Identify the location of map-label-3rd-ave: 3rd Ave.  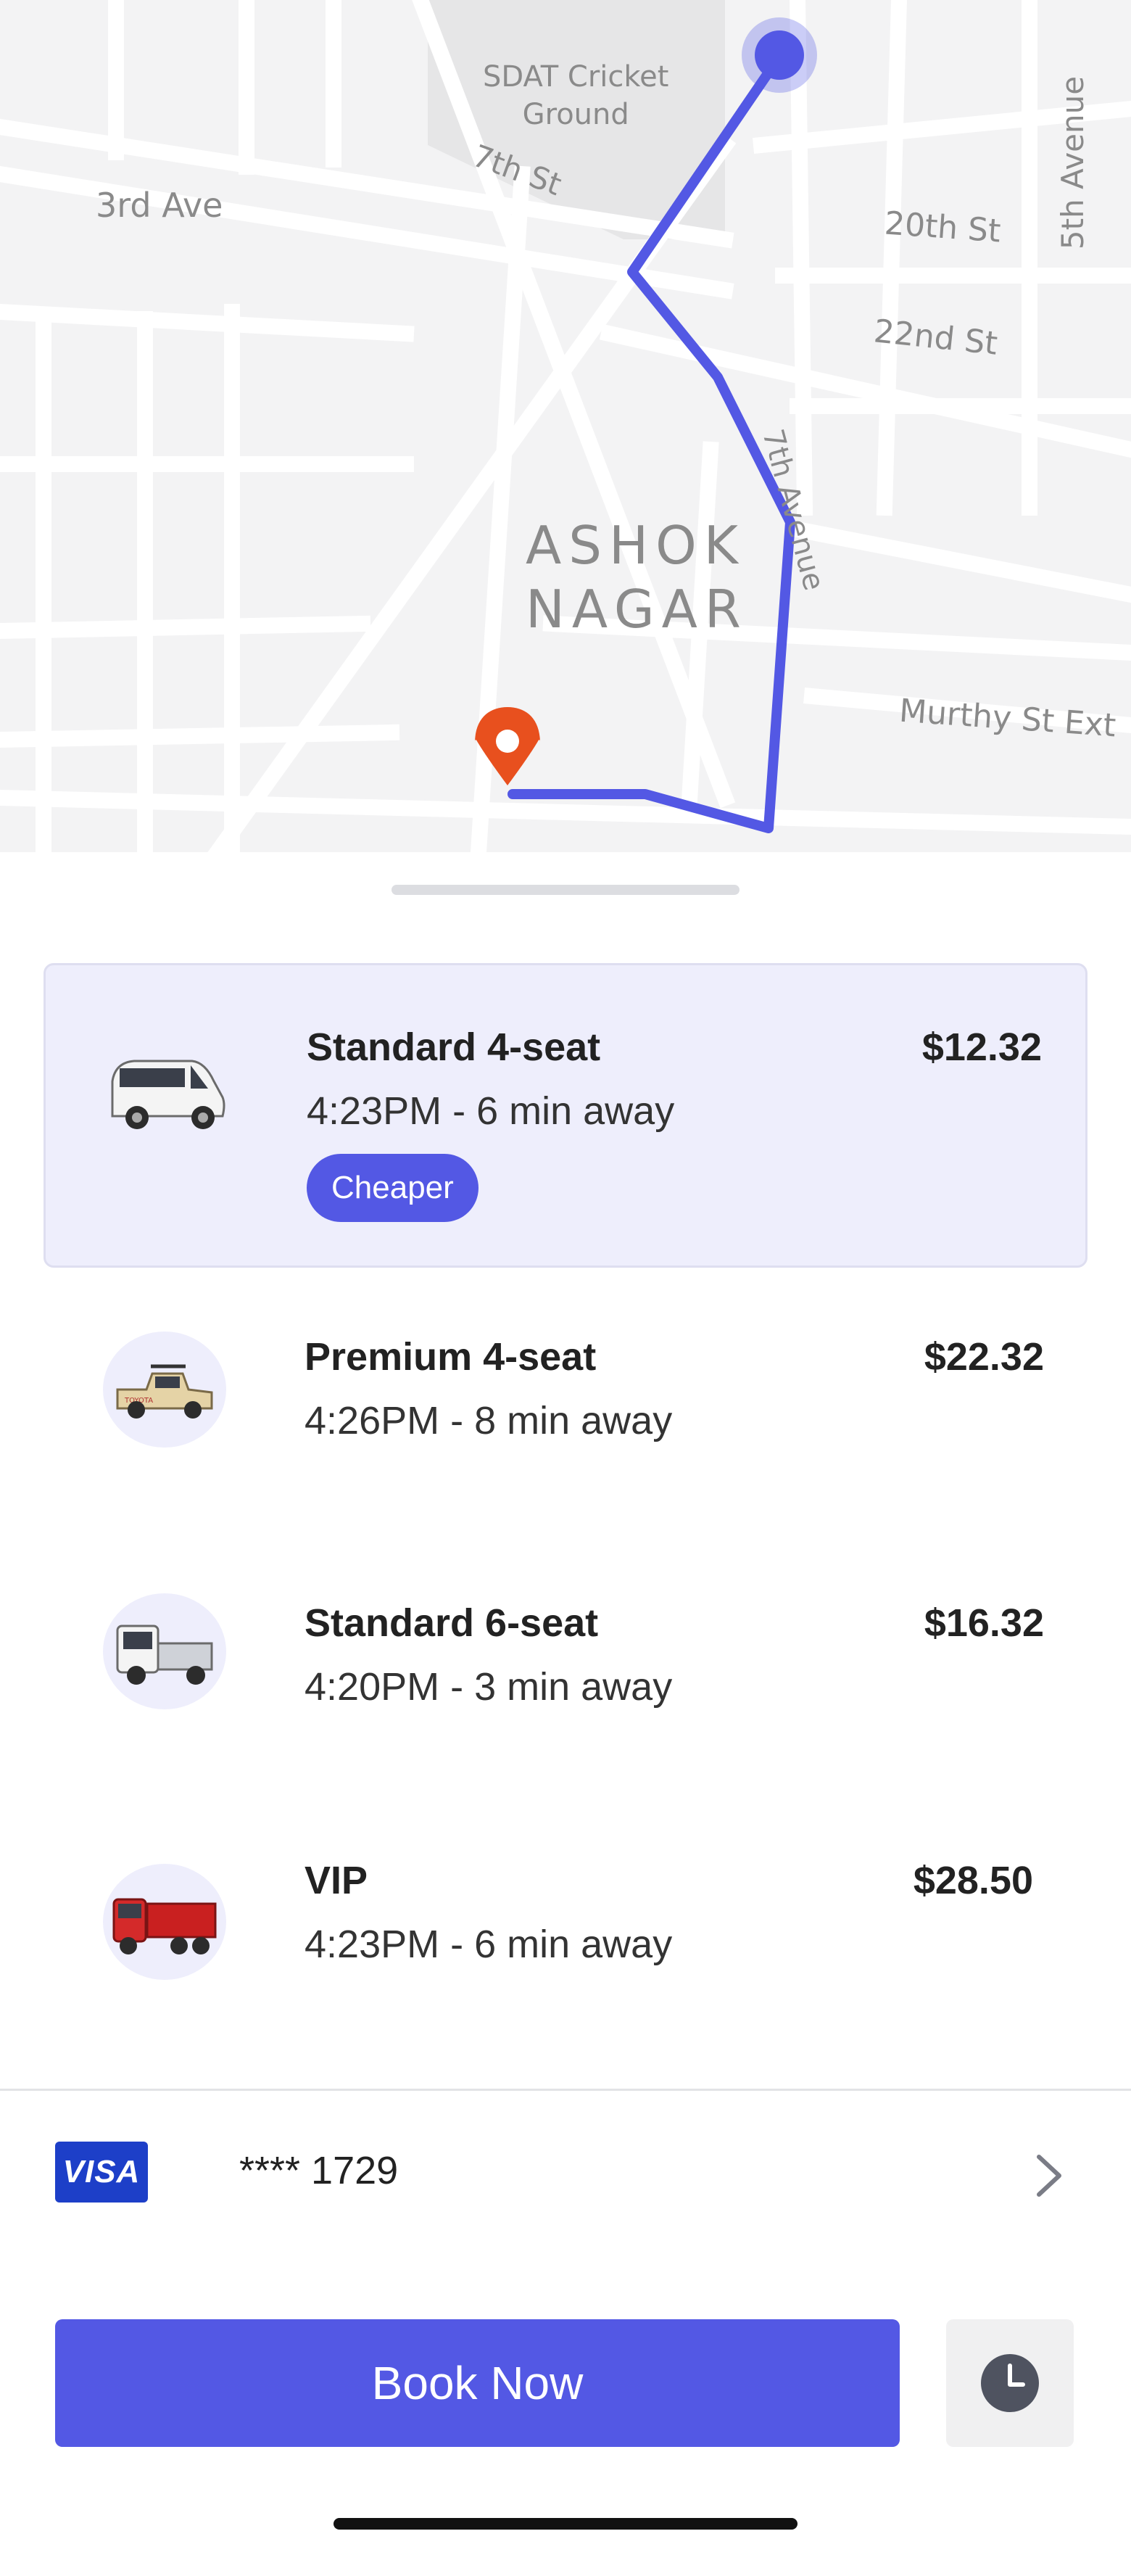
(160, 206).